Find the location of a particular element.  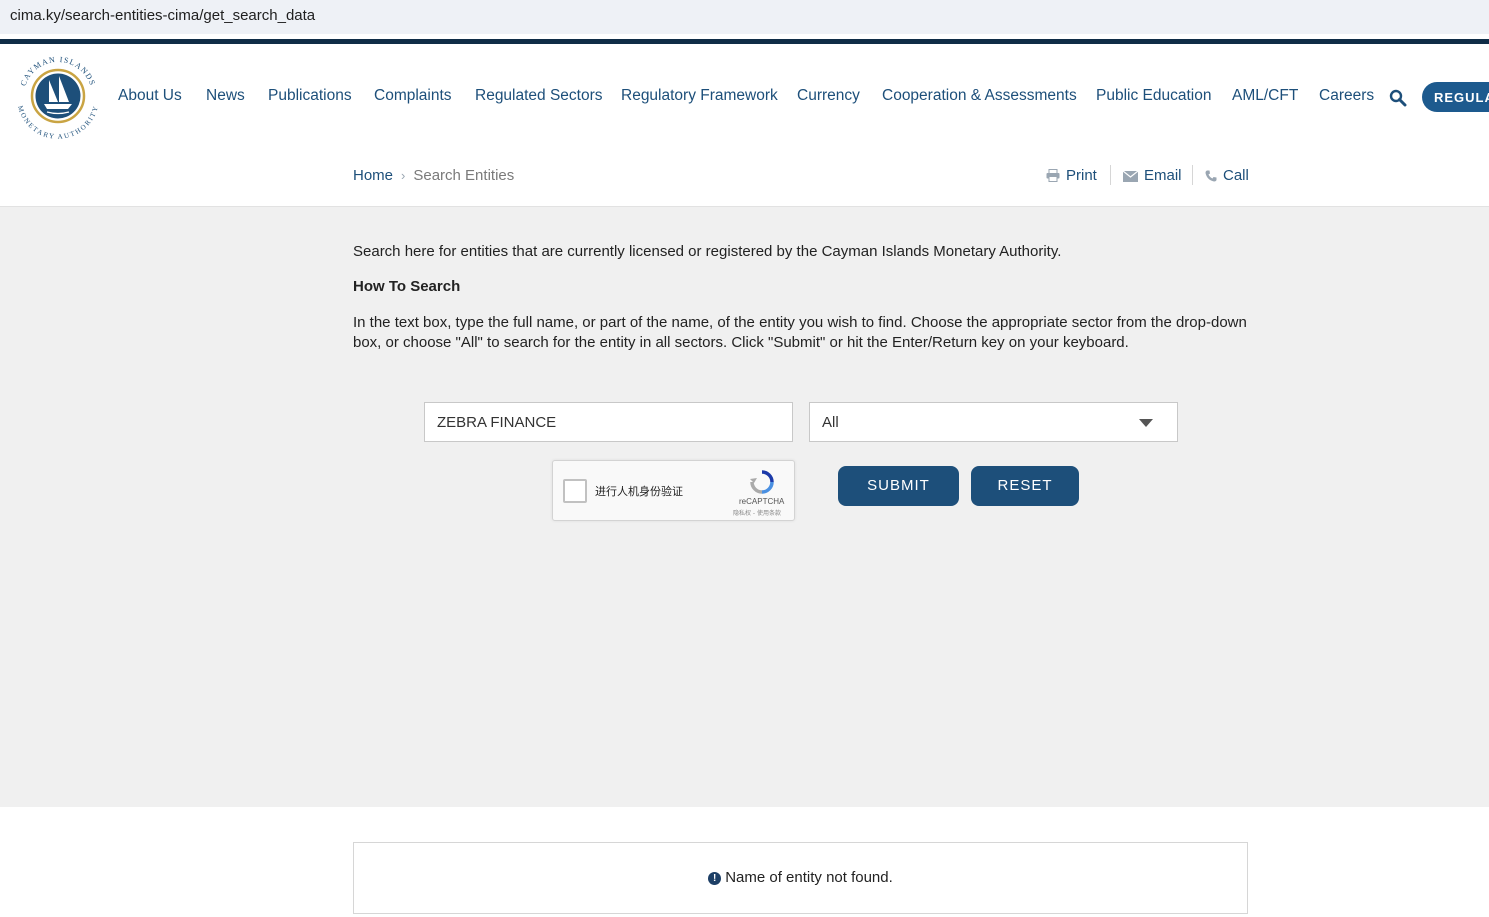

breadcrumb-current: Search Entities is located at coordinates (464, 175).